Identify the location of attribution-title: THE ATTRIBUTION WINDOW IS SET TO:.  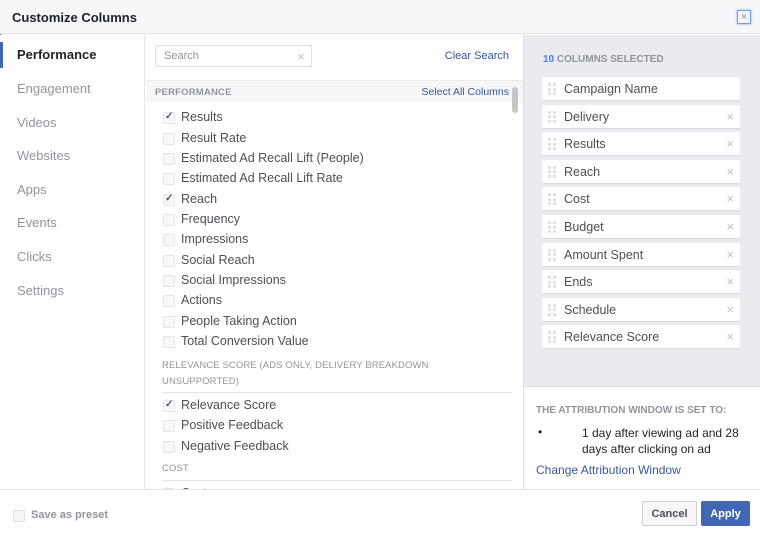
(631, 410).